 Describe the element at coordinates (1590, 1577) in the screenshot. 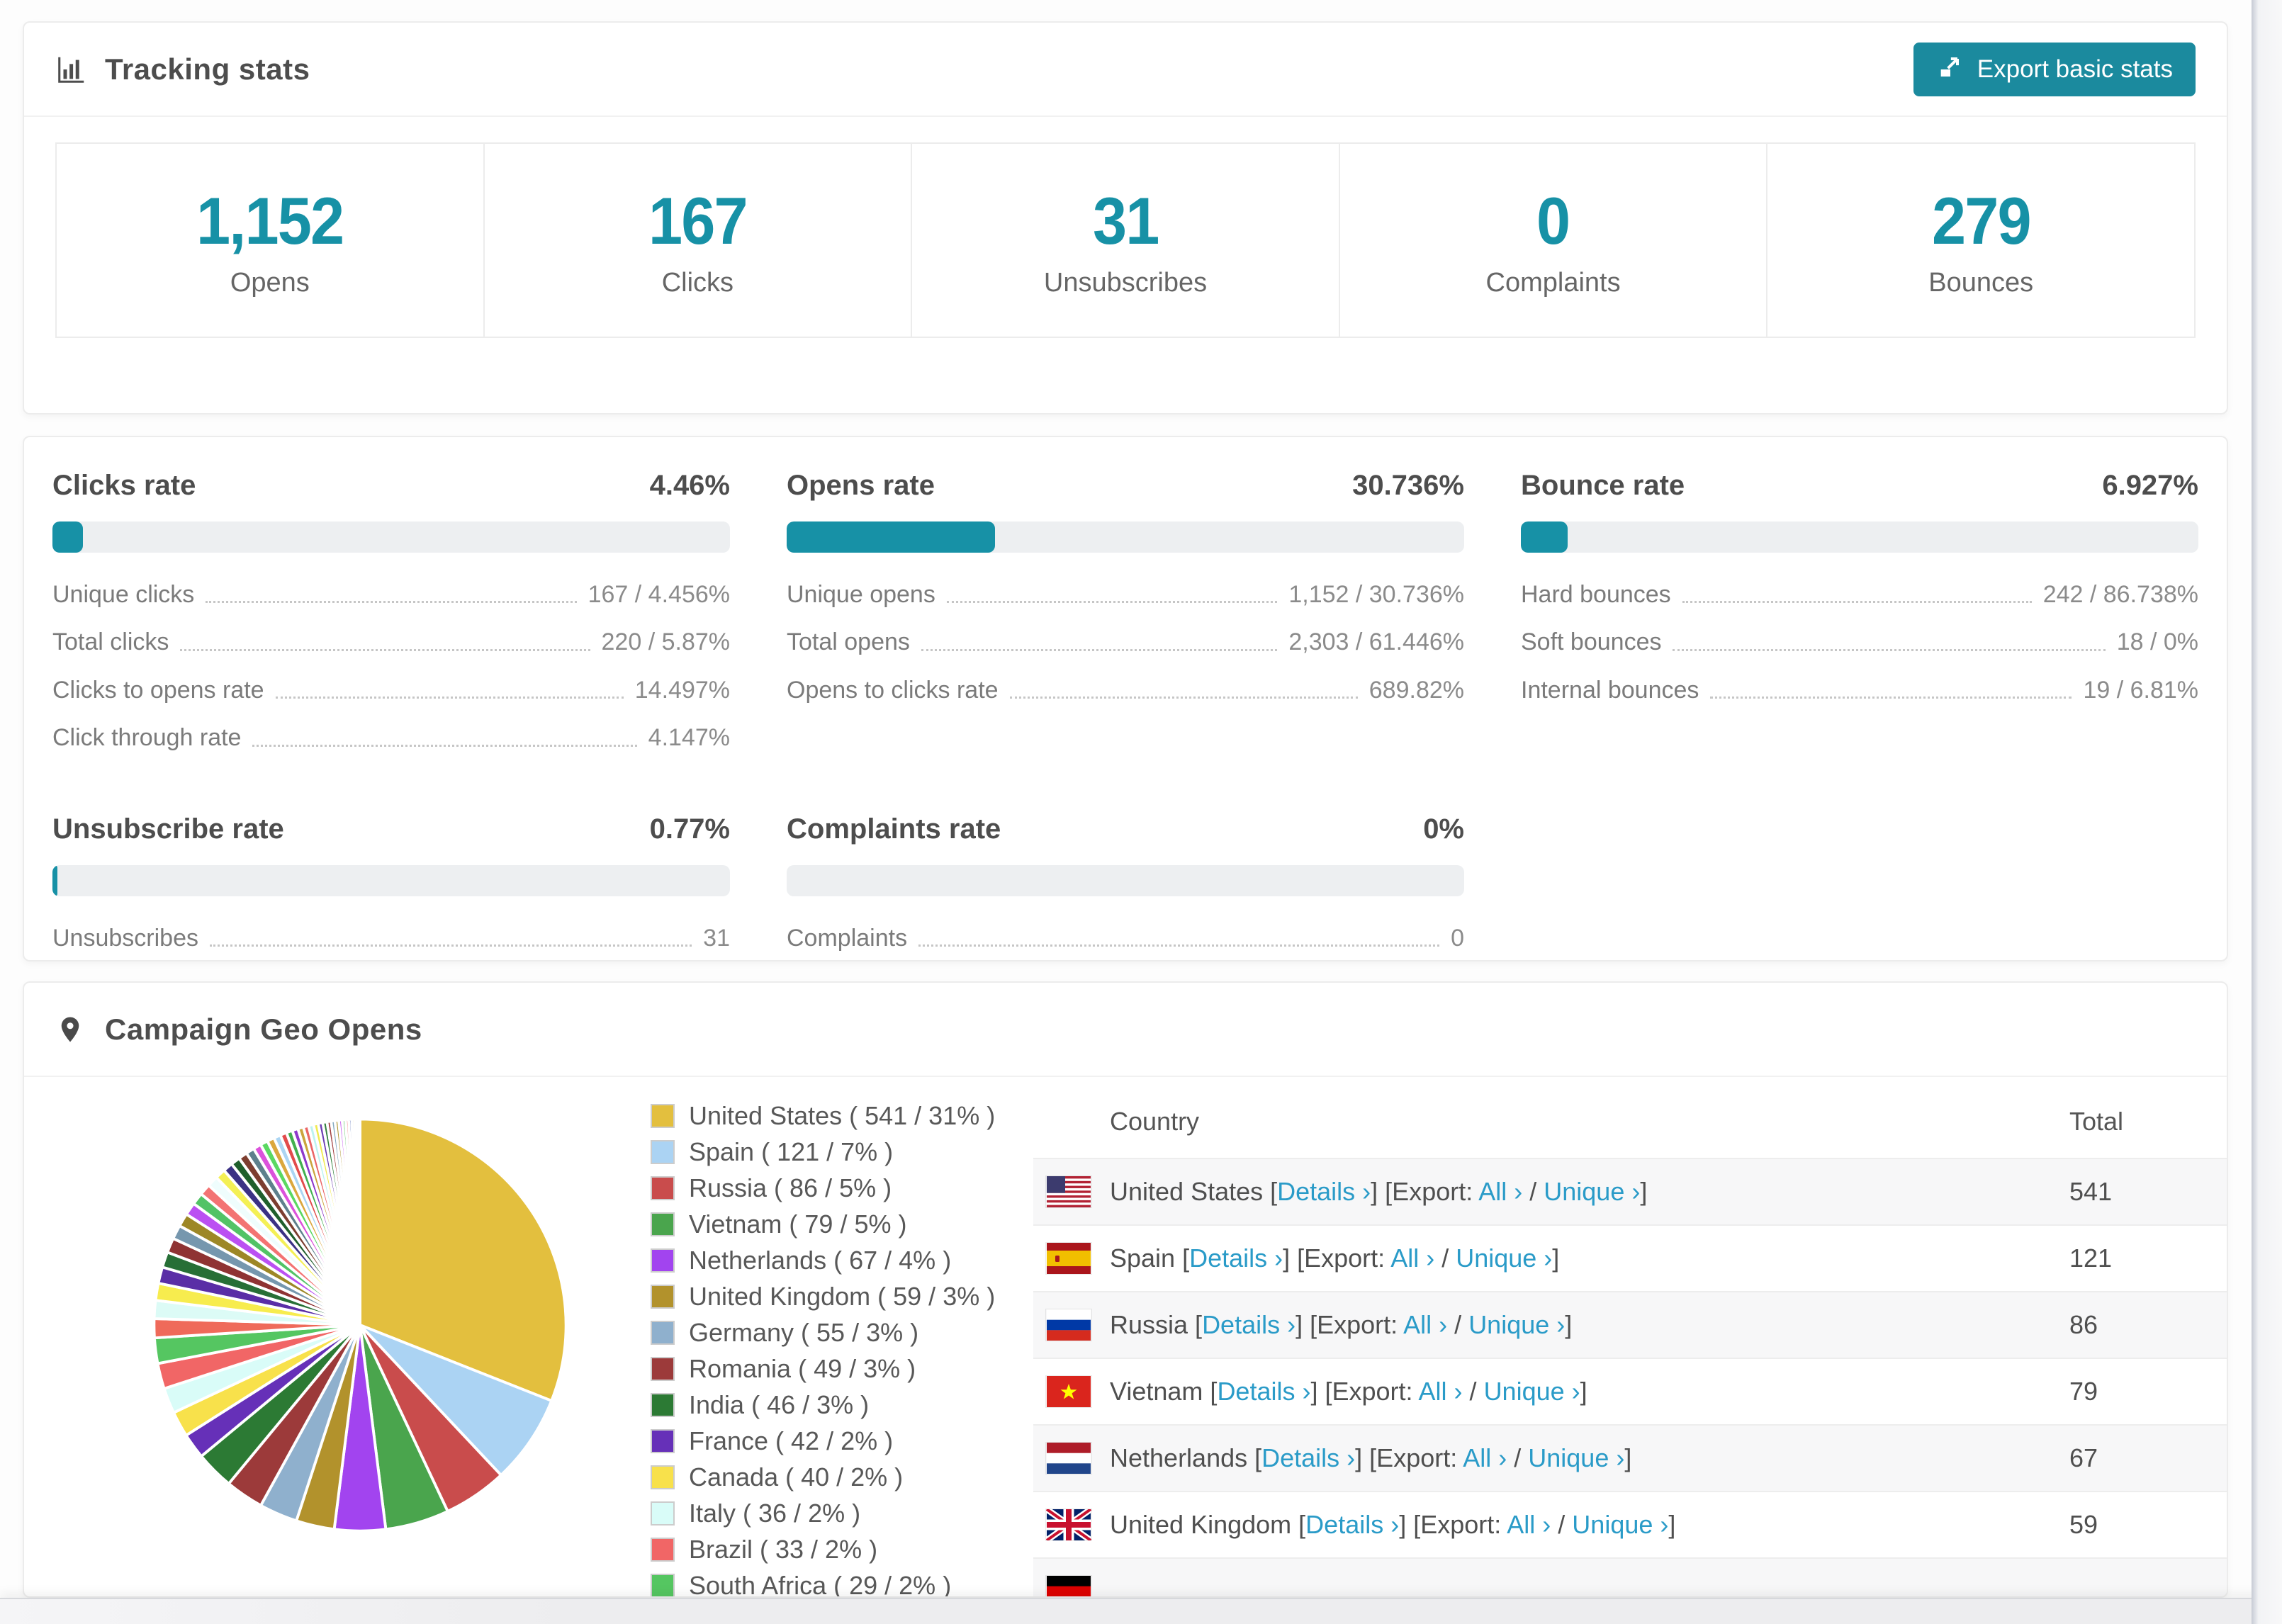

I see `country-cell` at that location.